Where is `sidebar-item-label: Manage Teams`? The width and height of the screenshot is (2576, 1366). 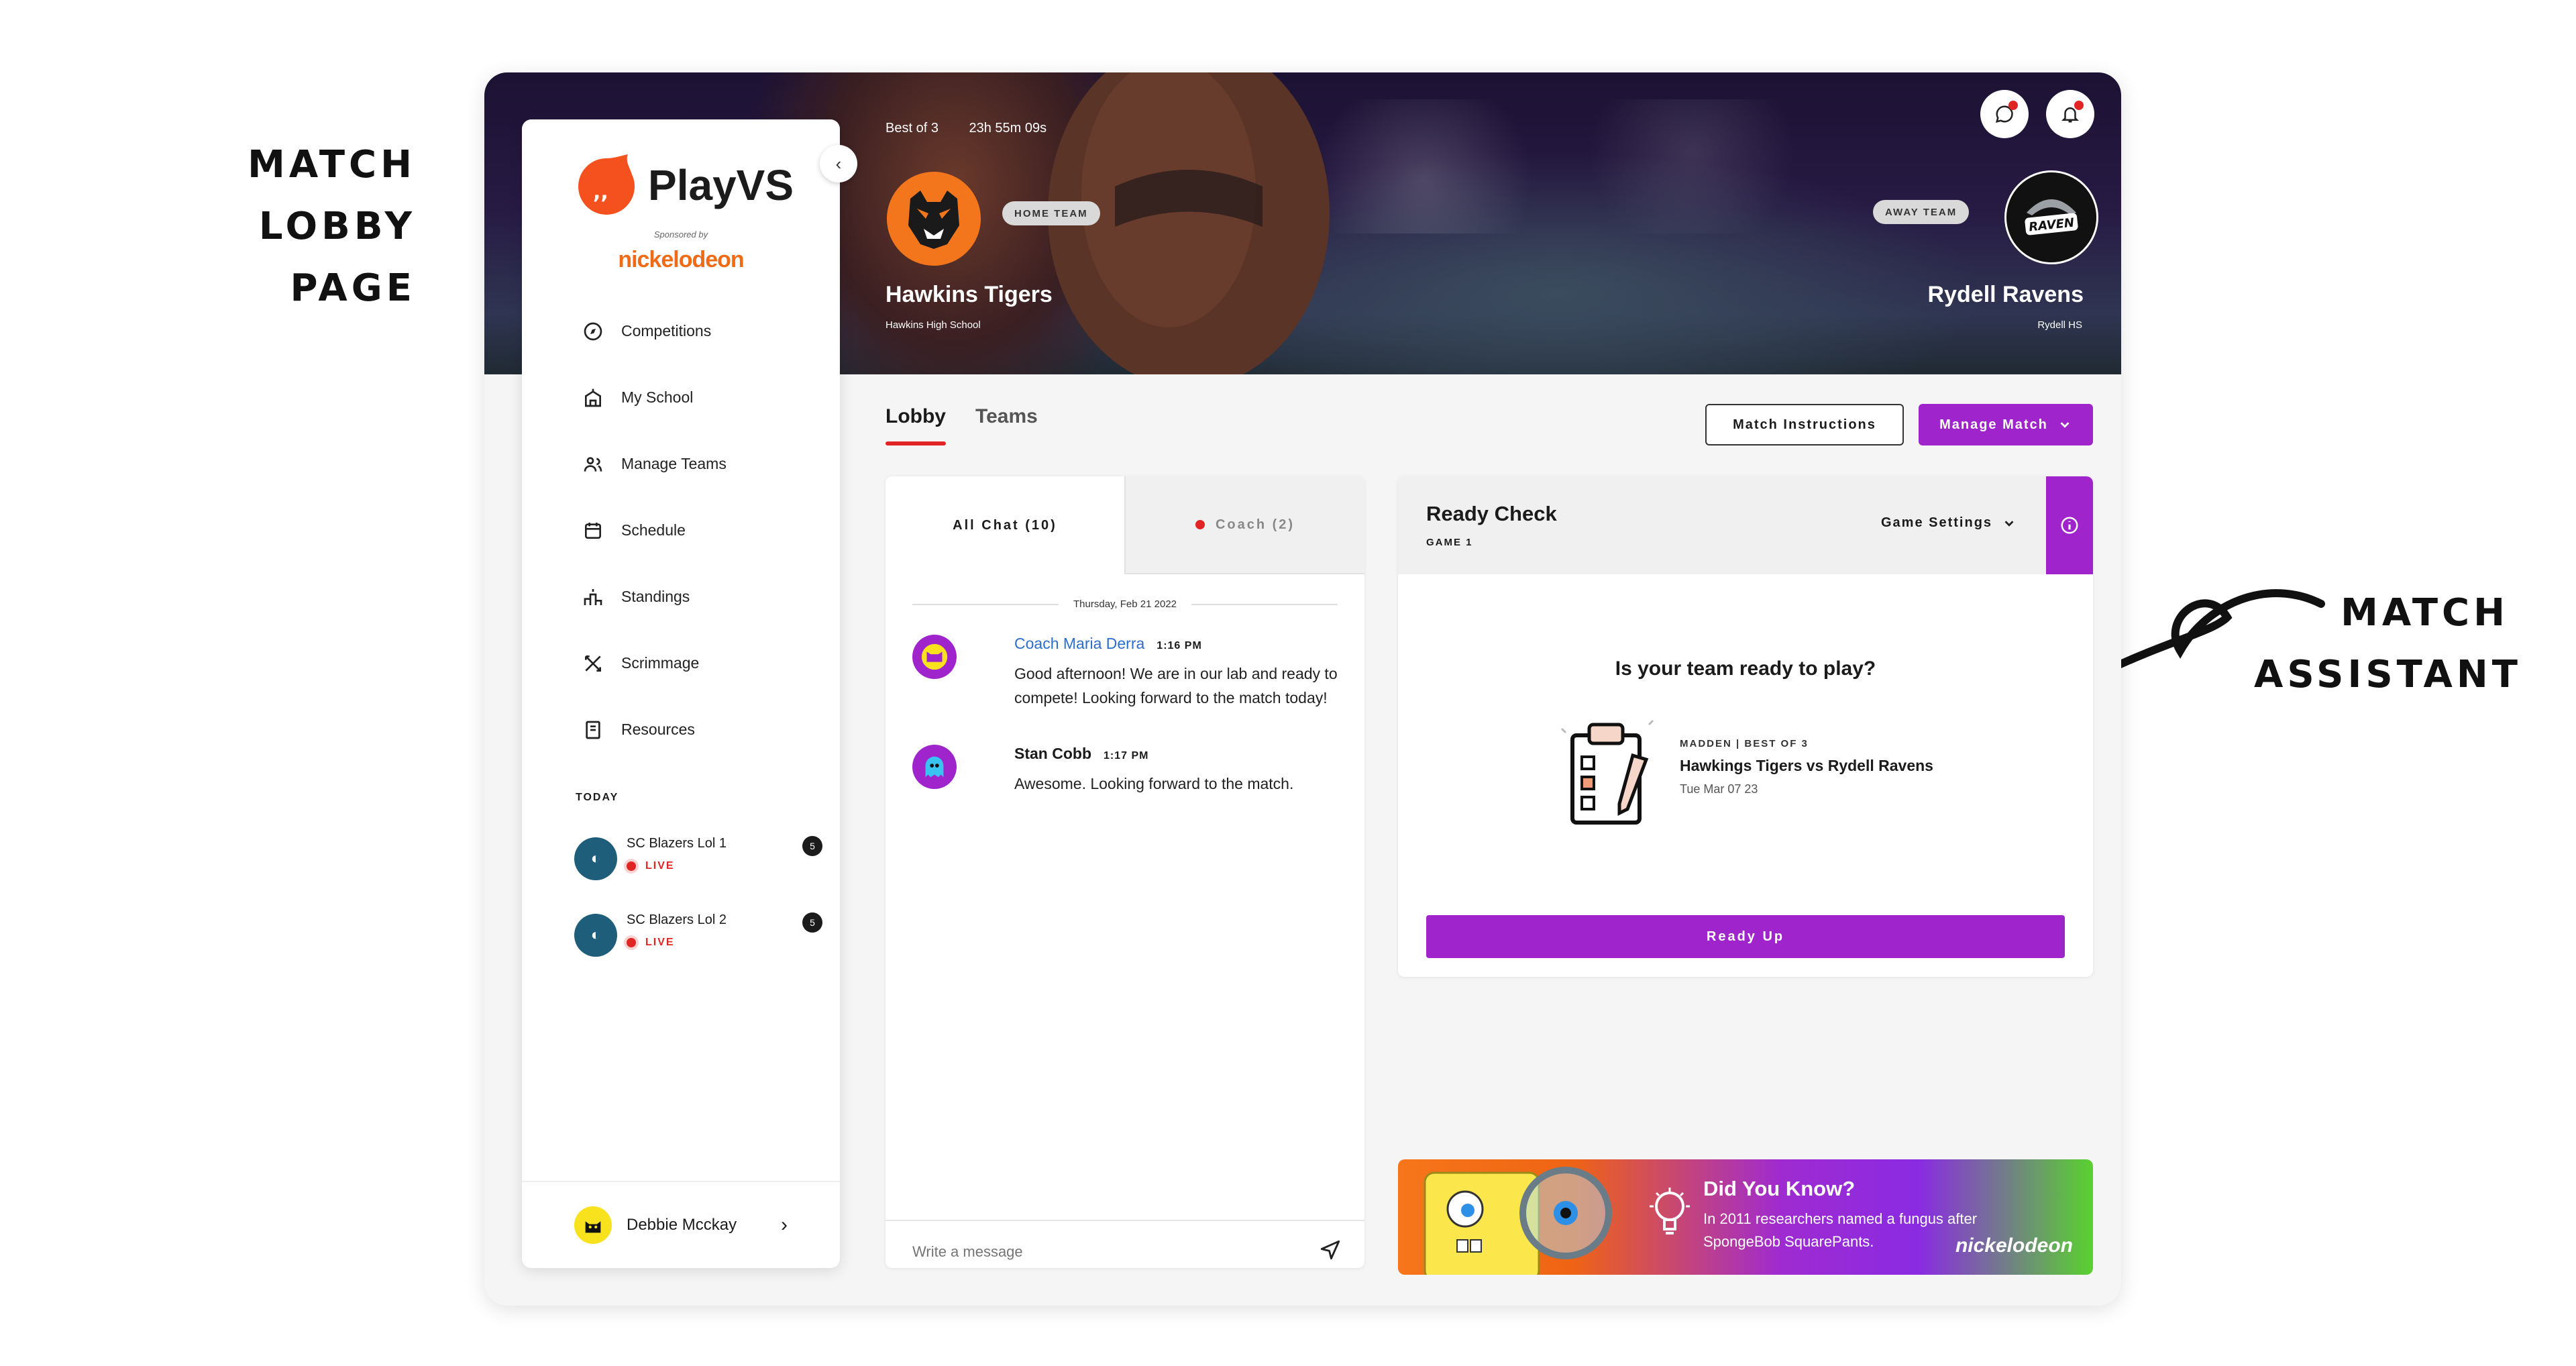 sidebar-item-label: Manage Teams is located at coordinates (674, 463).